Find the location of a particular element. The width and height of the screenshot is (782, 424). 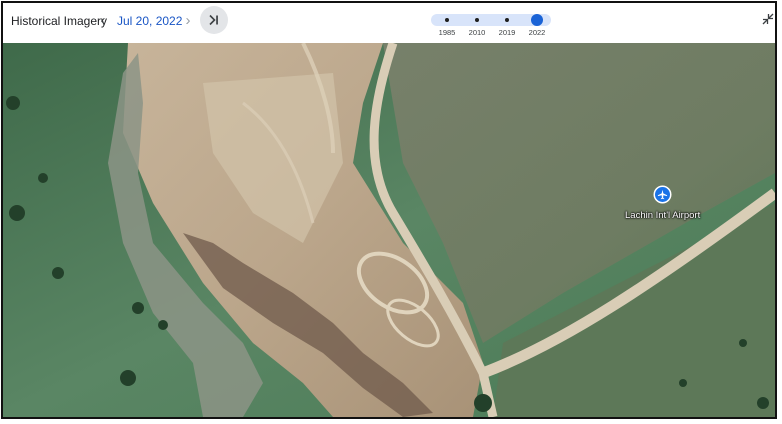

airport-label: Lachin Int'l Airport is located at coordinates (662, 215).